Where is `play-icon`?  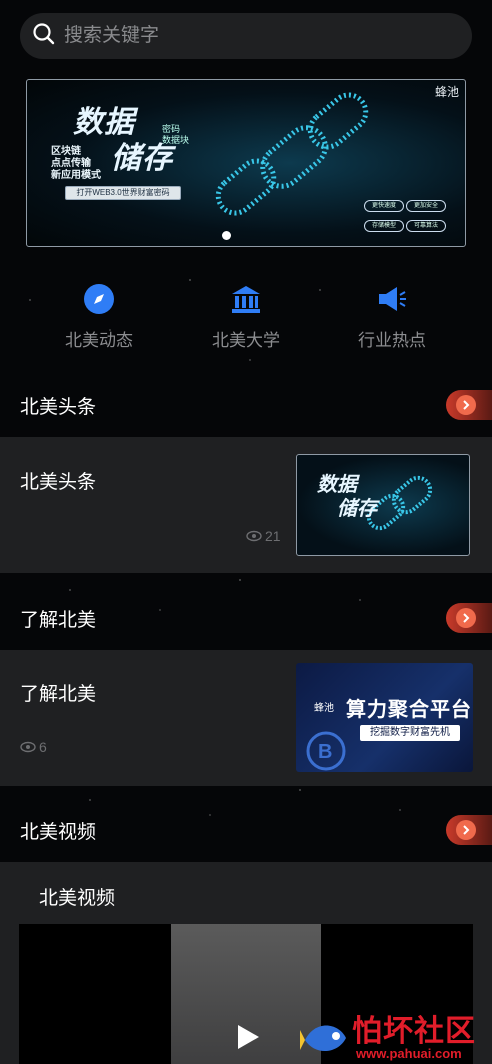
play-icon is located at coordinates (247, 1037).